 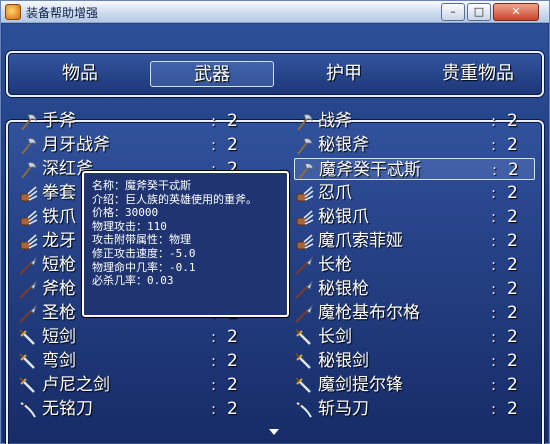 I want to click on item-row: 魔斧癸干忒斯:2, so click(x=414, y=169).